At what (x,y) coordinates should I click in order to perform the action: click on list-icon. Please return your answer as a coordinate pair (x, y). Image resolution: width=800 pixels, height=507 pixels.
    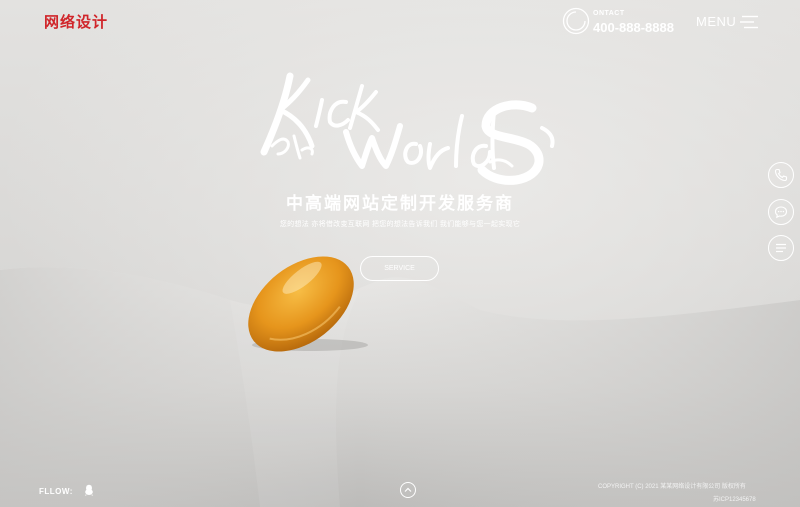
    Looking at the image, I should click on (781, 248).